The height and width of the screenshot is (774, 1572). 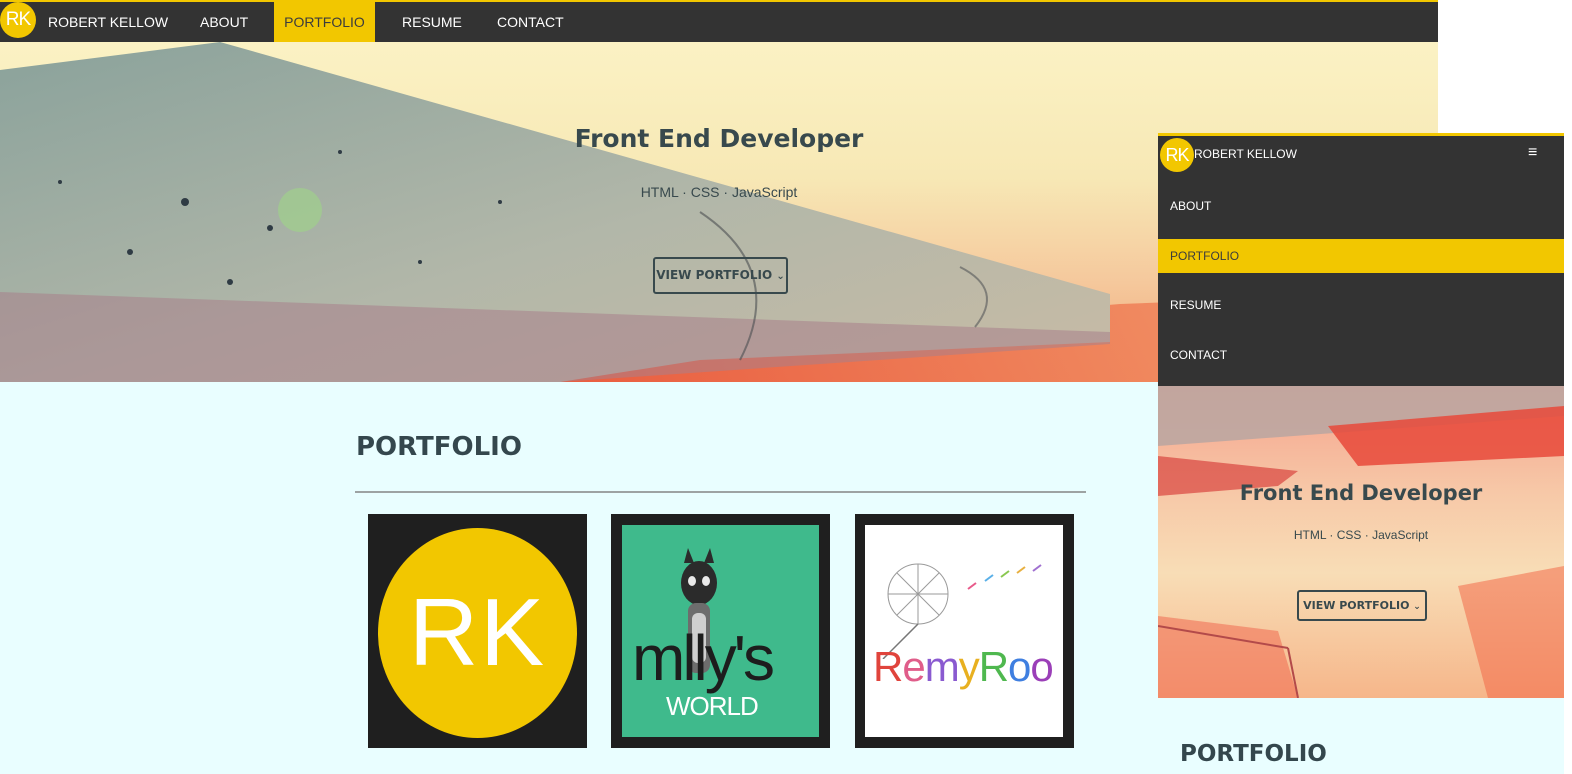 What do you see at coordinates (703, 658) in the screenshot?
I see `mollys-wordmark: mlly's` at bounding box center [703, 658].